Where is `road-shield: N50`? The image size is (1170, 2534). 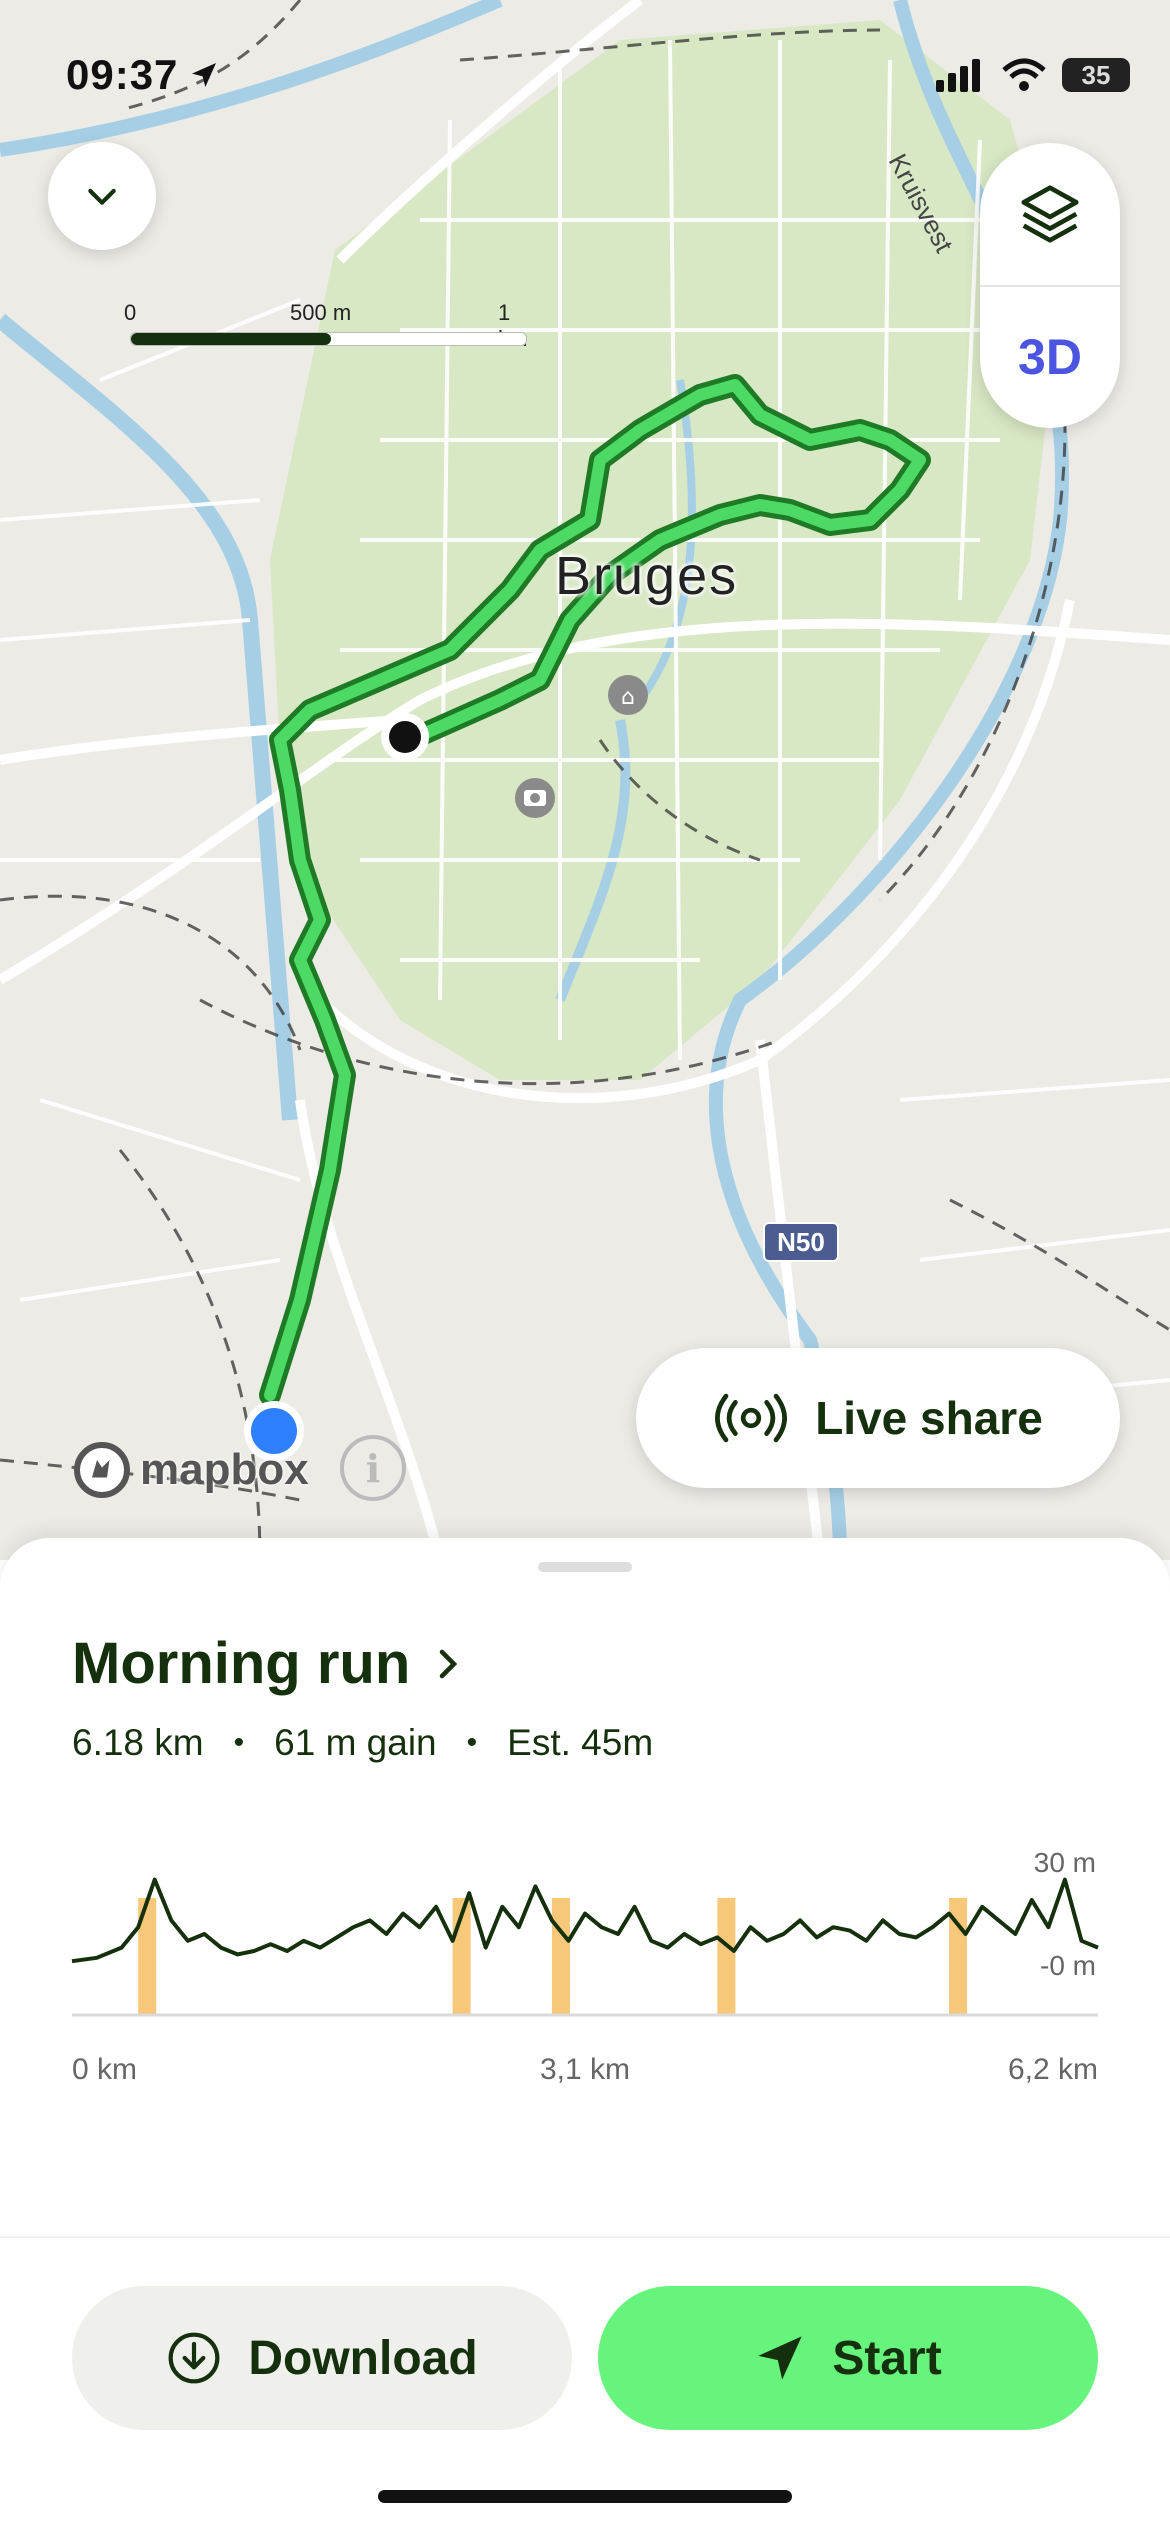 road-shield: N50 is located at coordinates (801, 1242).